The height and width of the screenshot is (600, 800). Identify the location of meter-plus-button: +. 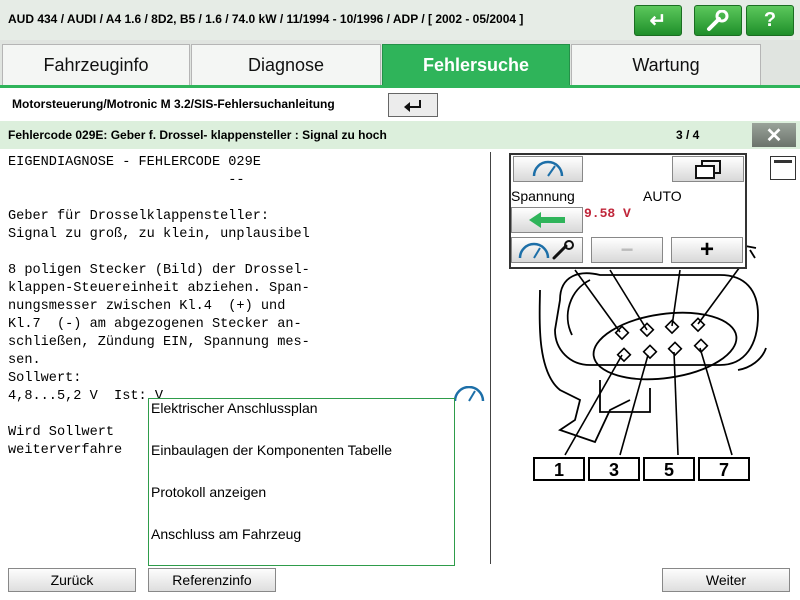
(707, 249).